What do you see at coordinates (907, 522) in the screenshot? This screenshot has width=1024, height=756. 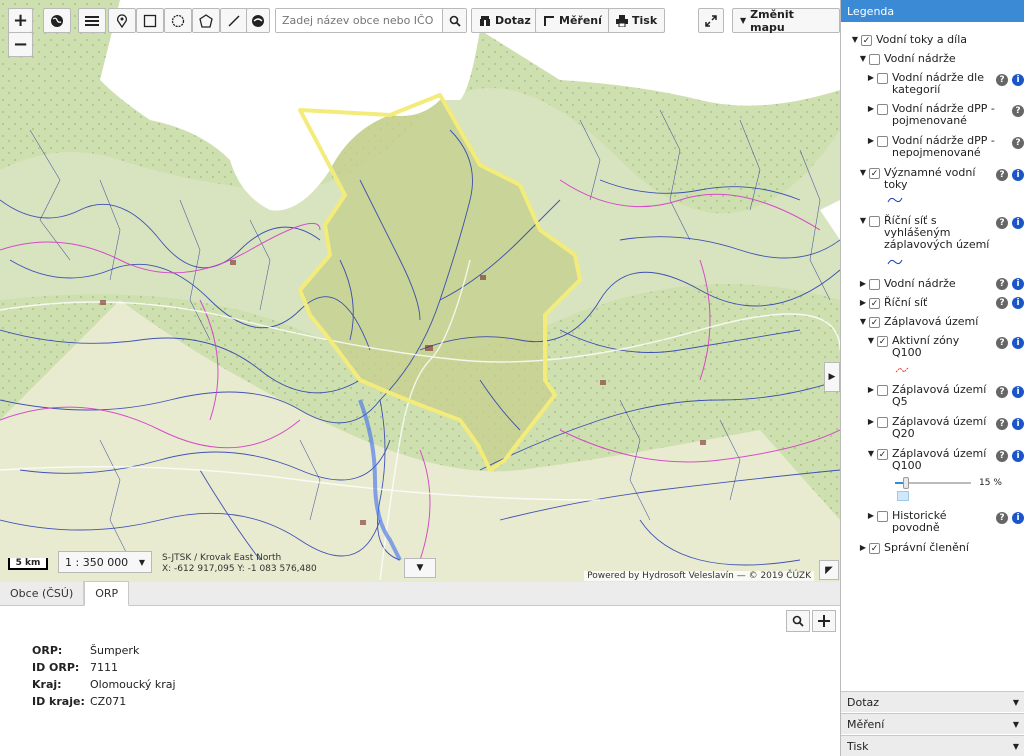 I see `legend-item-historicke-povodne: ▶ Historické povodně` at bounding box center [907, 522].